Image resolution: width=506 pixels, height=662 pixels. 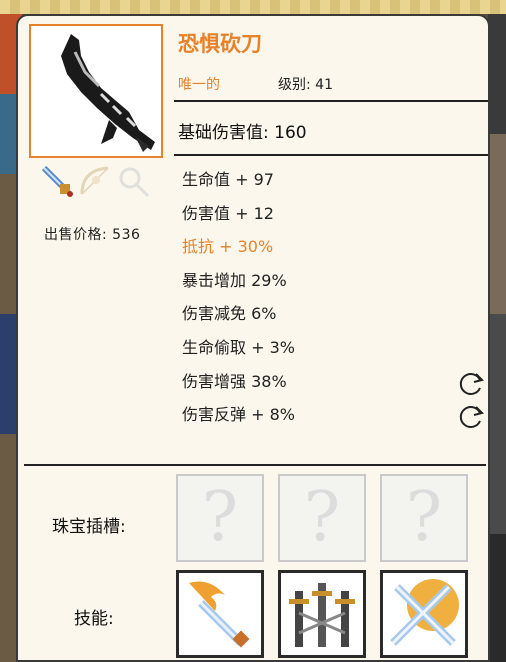 I want to click on stat-row: 抵抗 + 30%, so click(x=228, y=247).